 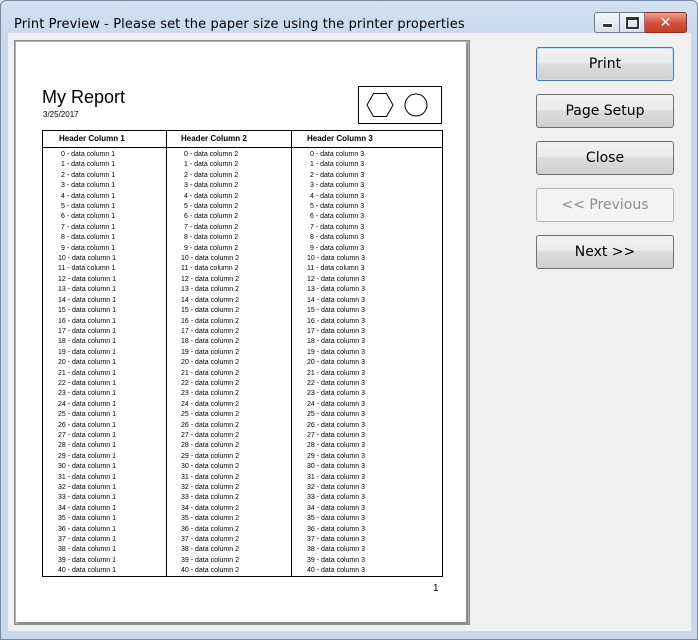 I want to click on table-cell: 22 - data column 1, so click(x=87, y=383).